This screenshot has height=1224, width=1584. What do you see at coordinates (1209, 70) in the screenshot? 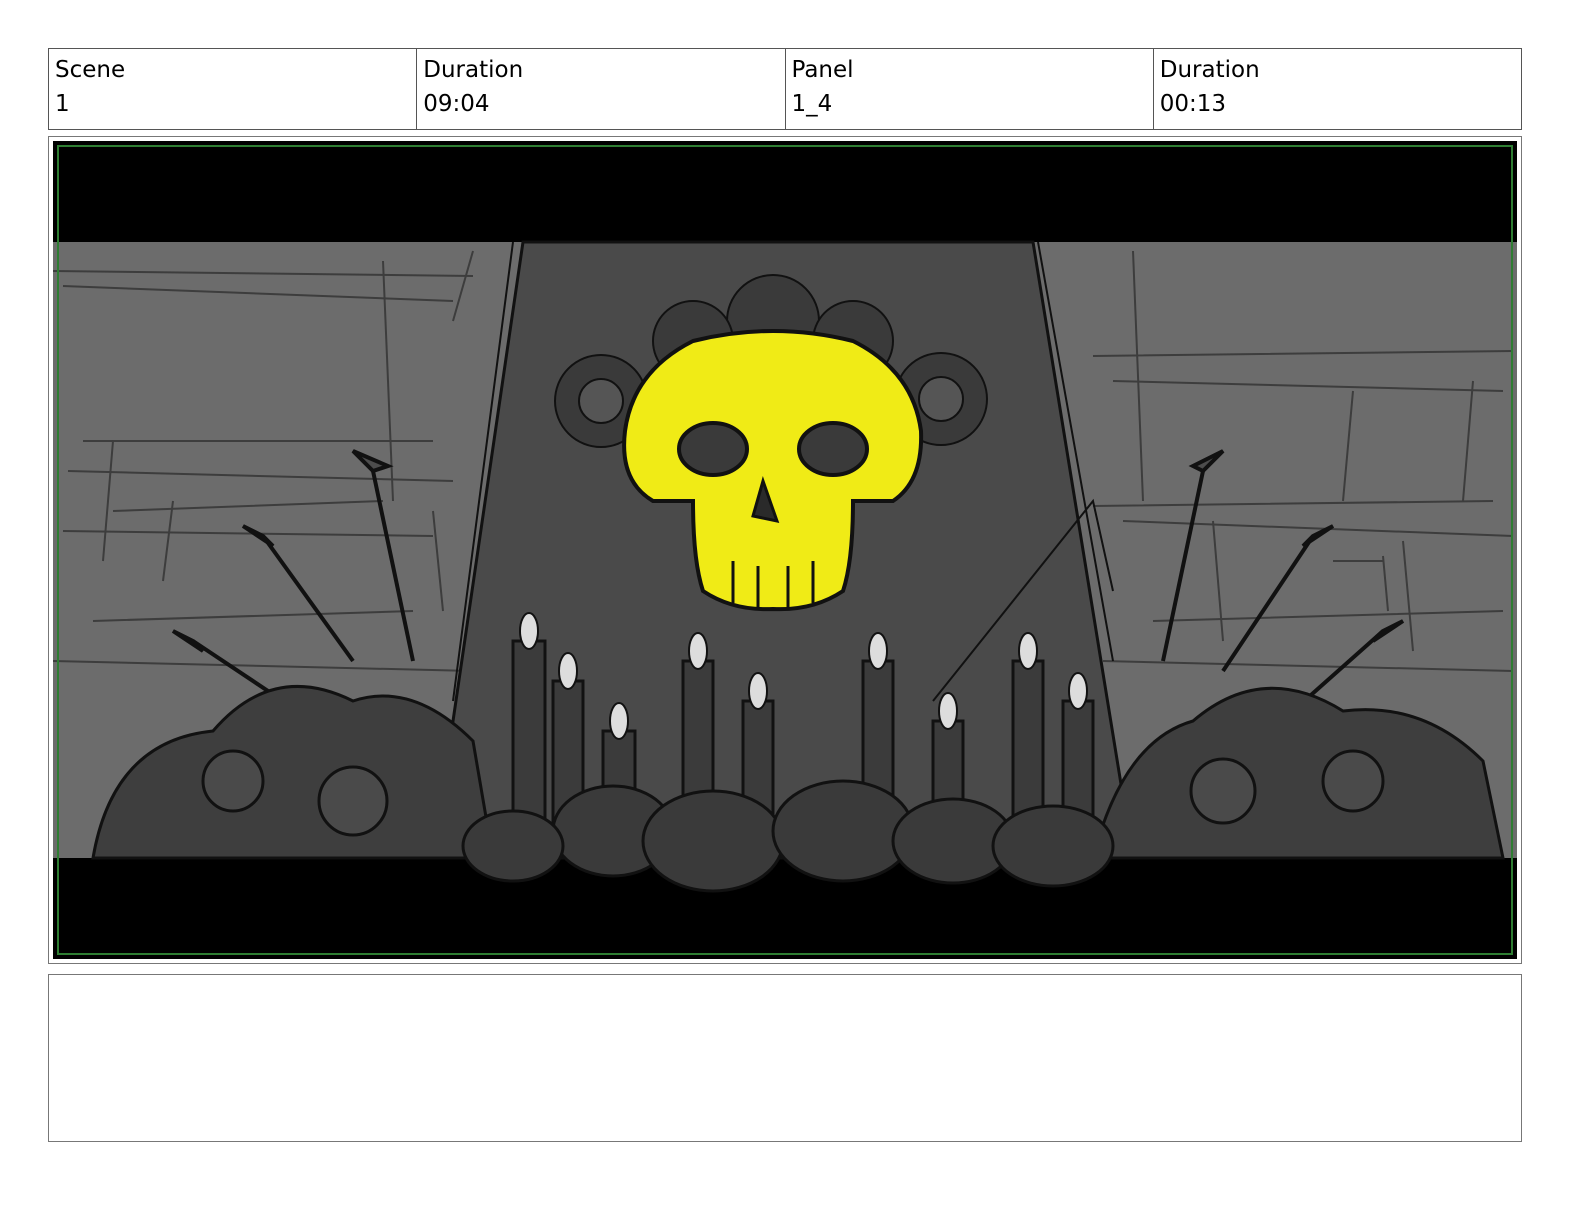
I see `panel-duration-label: Duration` at bounding box center [1209, 70].